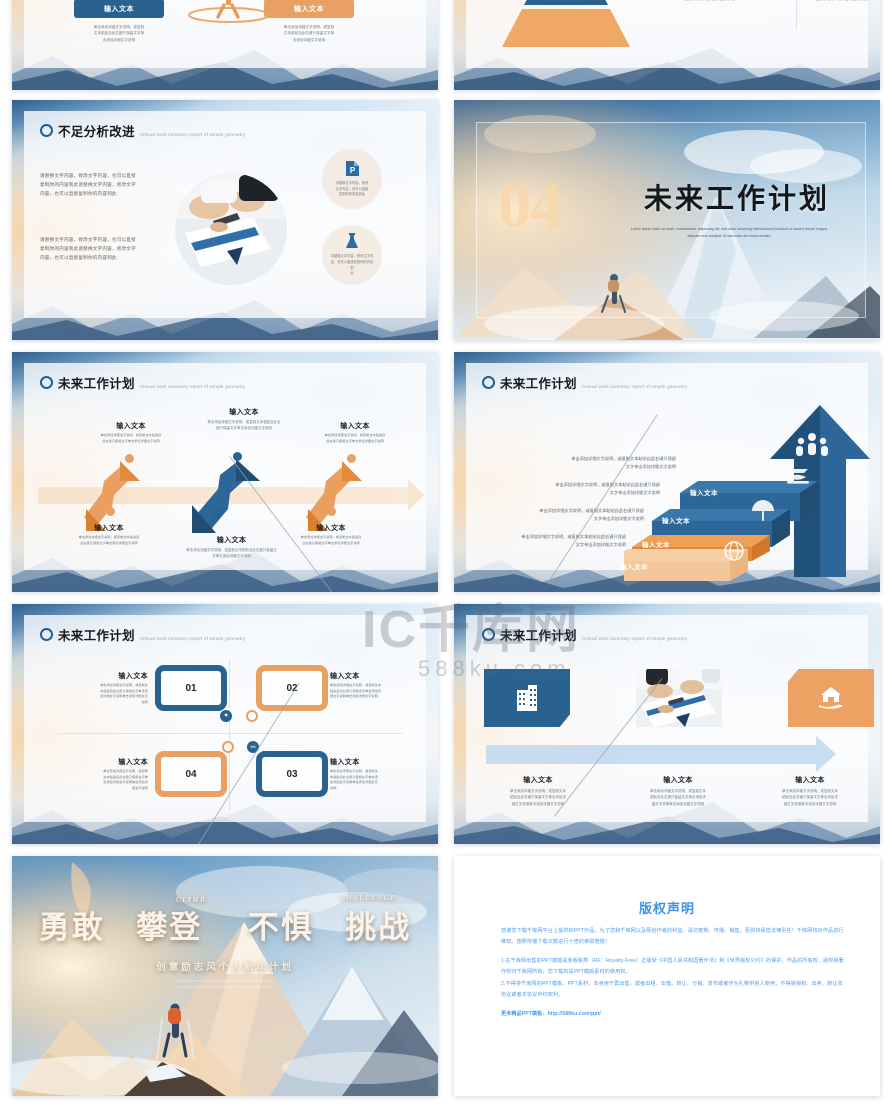 The image size is (892, 1106). I want to click on photo-circle, so click(231, 229).